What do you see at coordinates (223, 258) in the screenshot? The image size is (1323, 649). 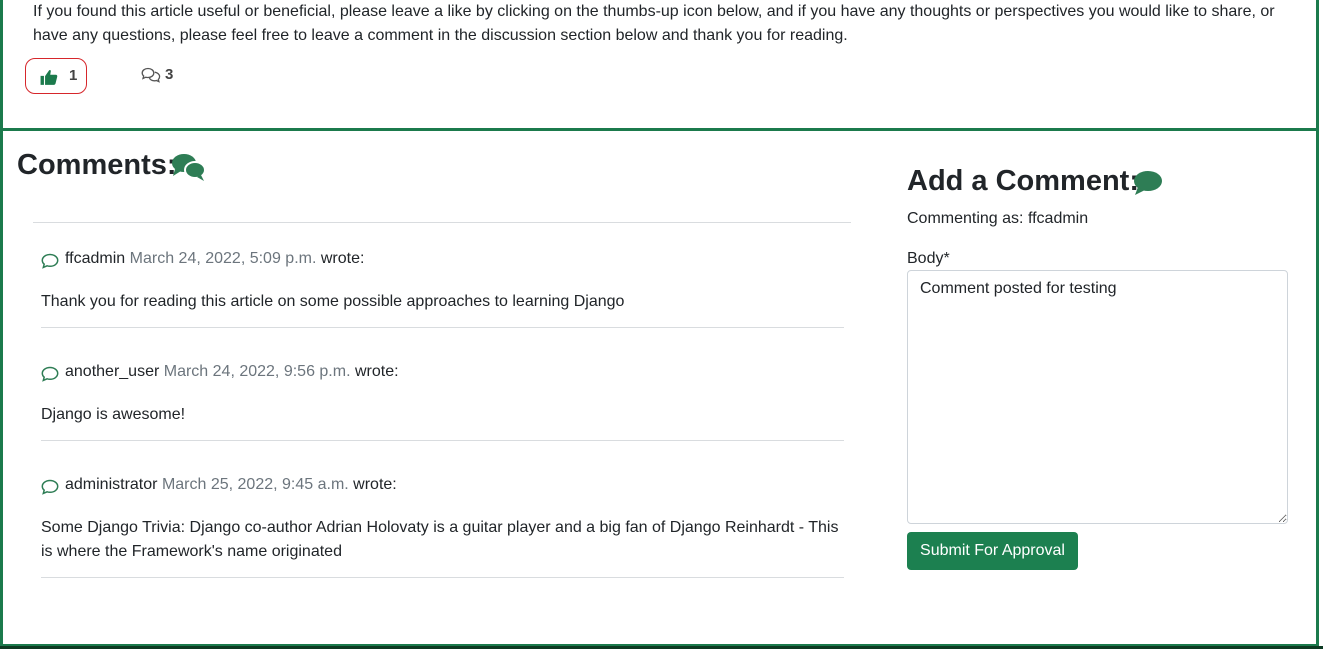 I see `comment-date: March 24, 2022, 5:09 p.m.` at bounding box center [223, 258].